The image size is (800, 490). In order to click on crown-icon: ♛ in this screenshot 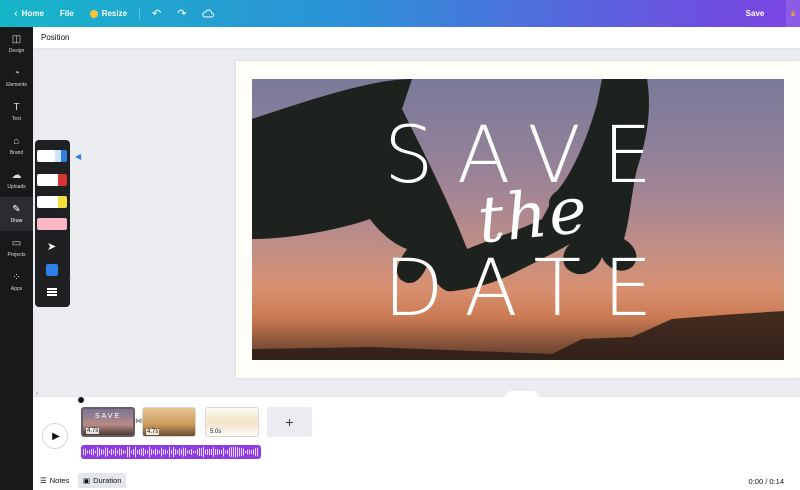, I will do `click(793, 14)`.